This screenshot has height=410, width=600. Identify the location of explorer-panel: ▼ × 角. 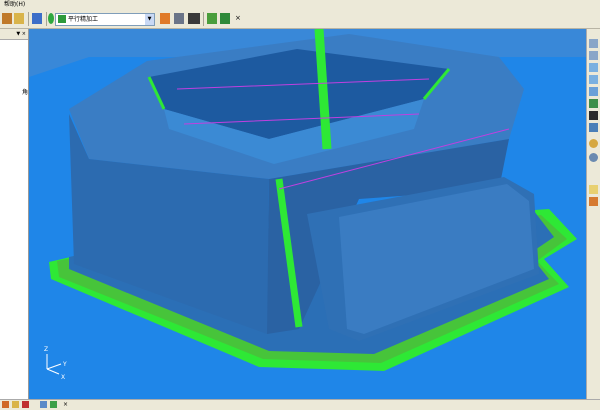
(14, 214).